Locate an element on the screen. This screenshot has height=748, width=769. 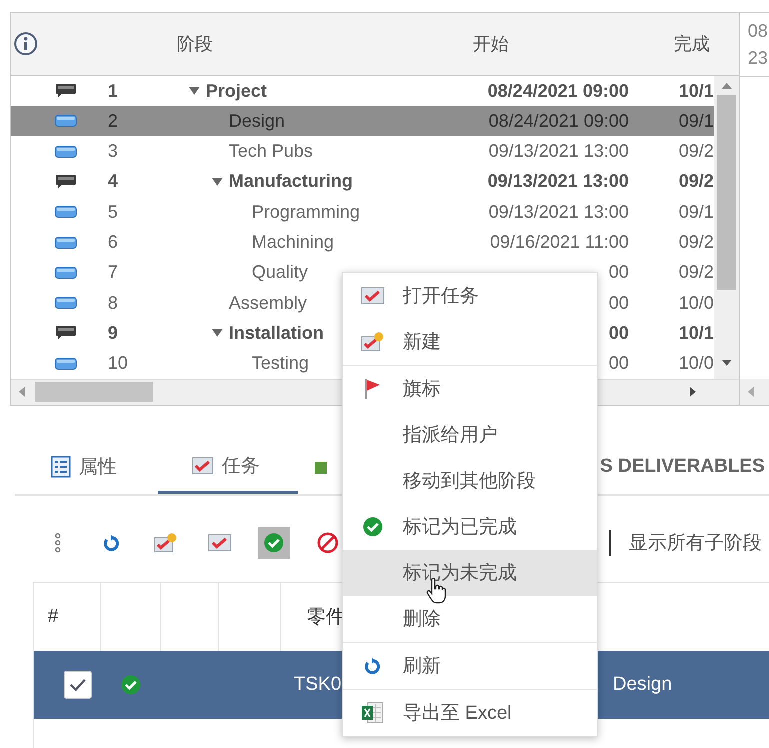
tab-label: 属性 is located at coordinates (98, 468).